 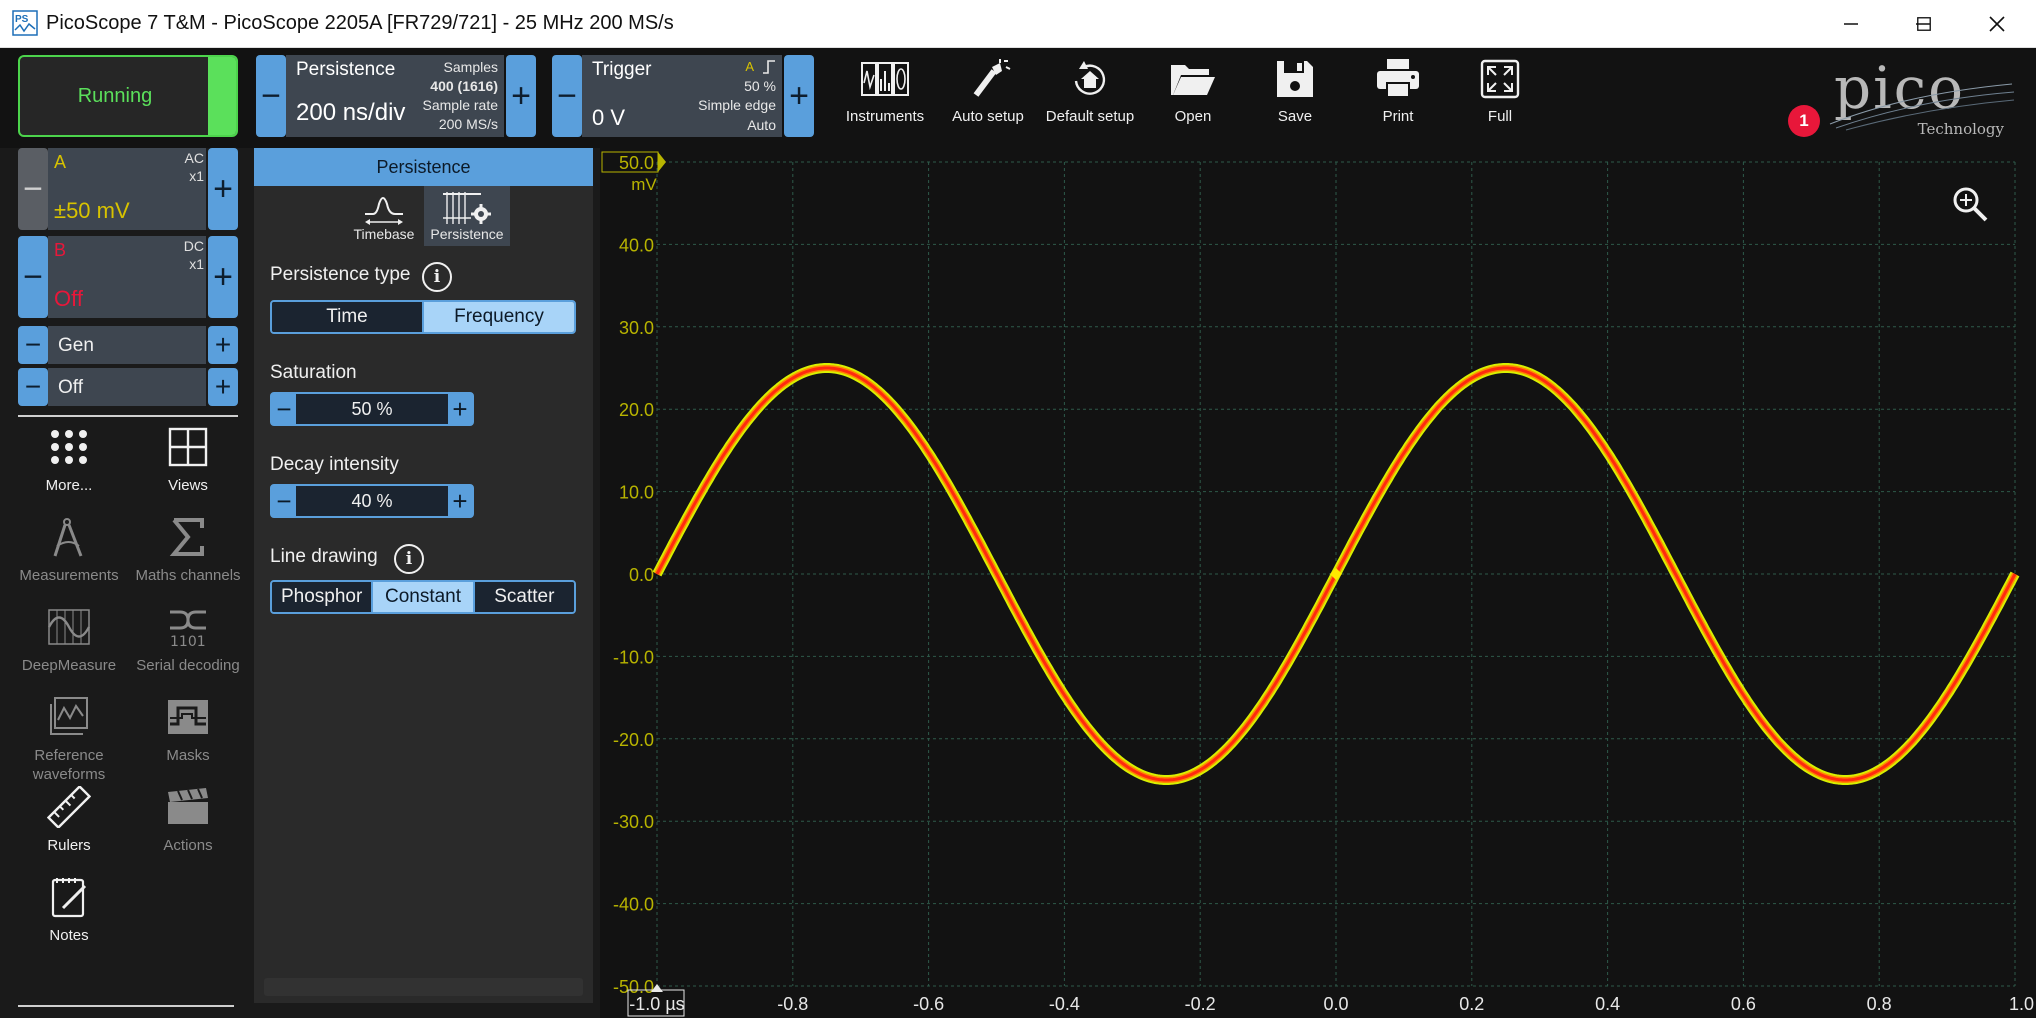 What do you see at coordinates (521, 96) in the screenshot?
I see `timebase-increase-button: +` at bounding box center [521, 96].